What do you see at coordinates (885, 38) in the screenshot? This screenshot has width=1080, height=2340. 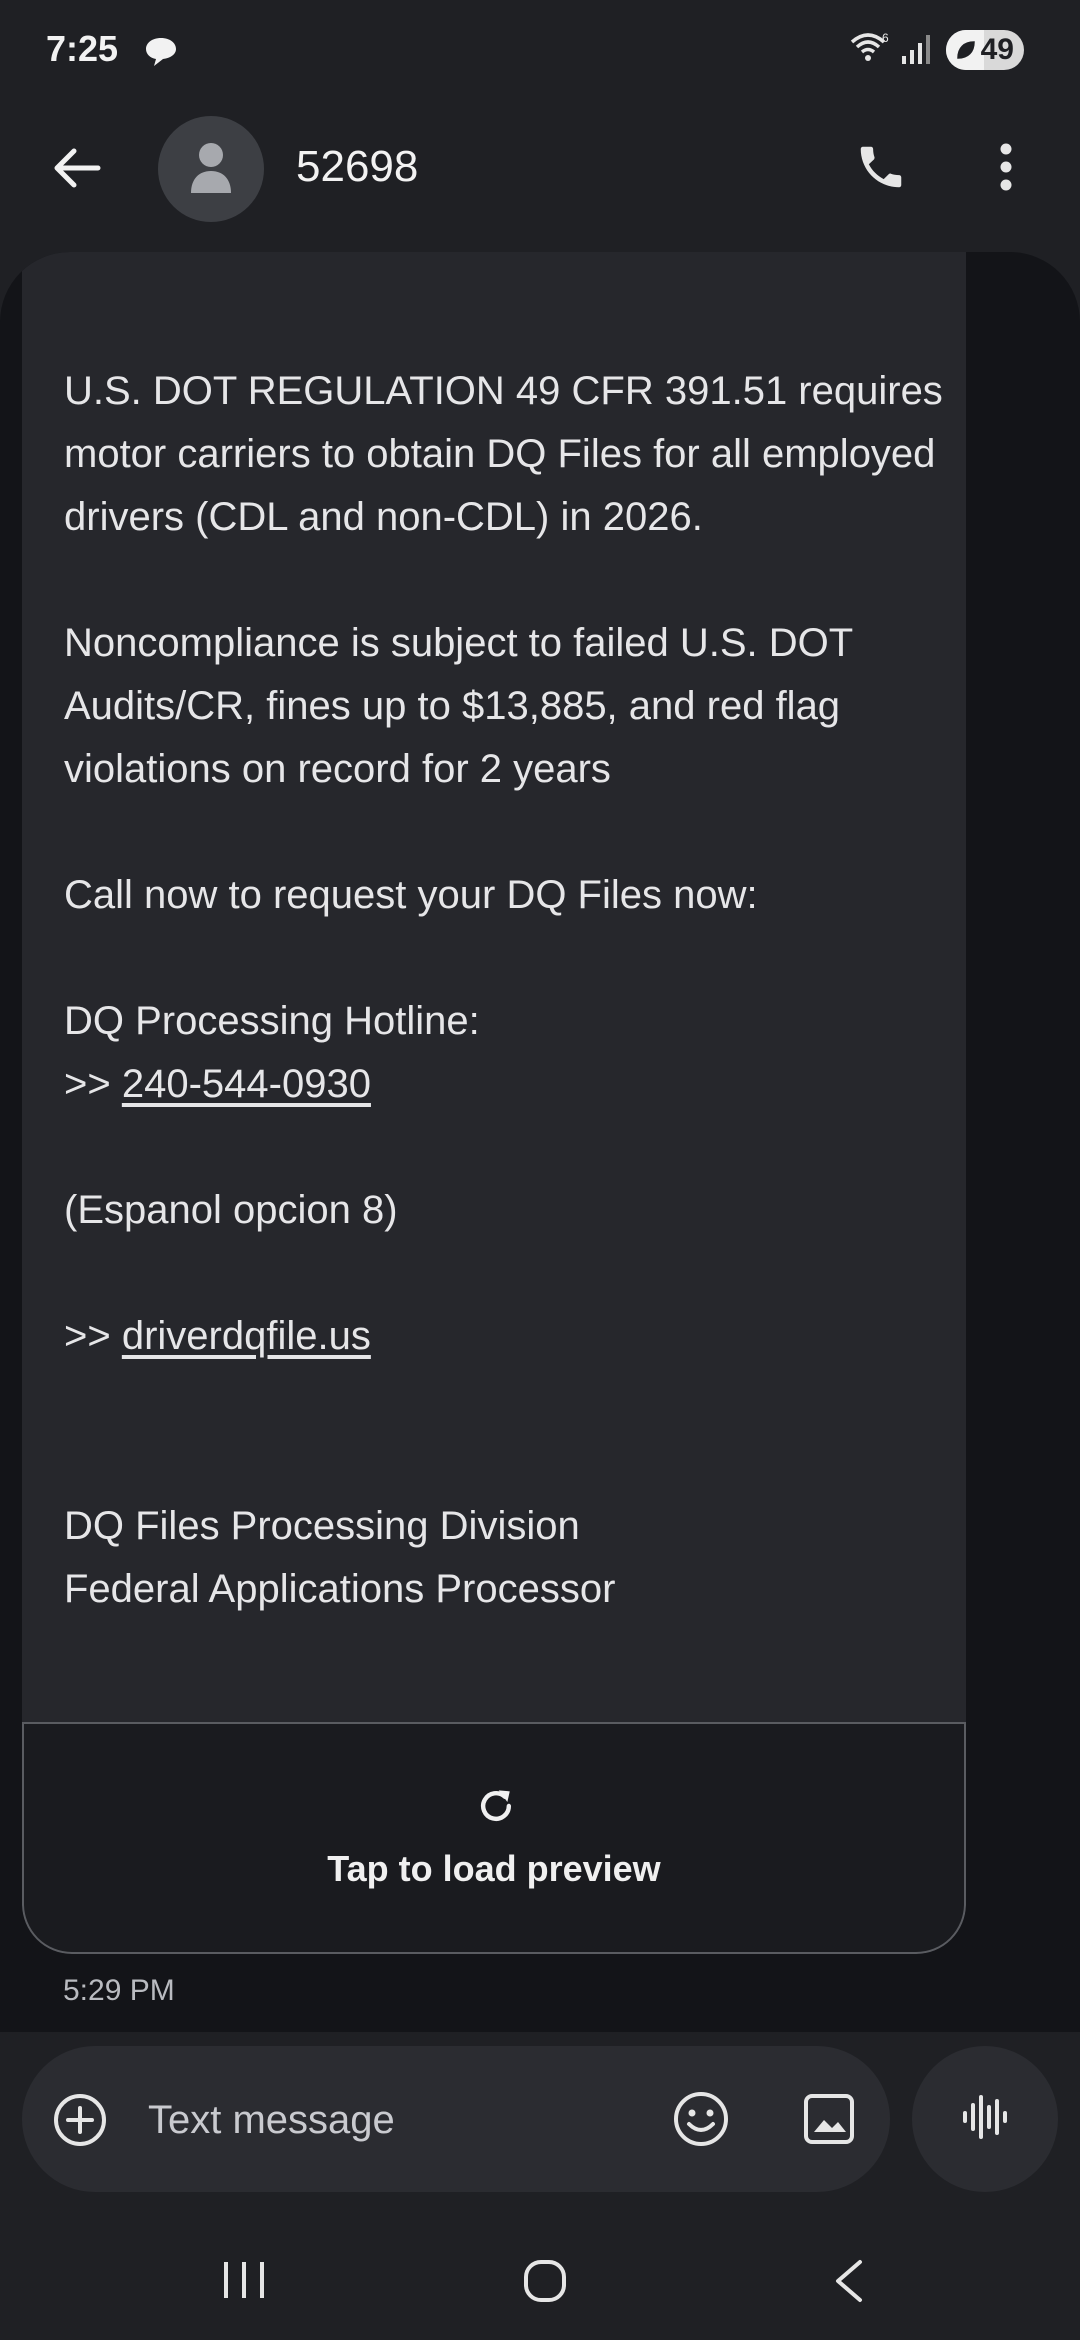 I see `svg-text: 6` at bounding box center [885, 38].